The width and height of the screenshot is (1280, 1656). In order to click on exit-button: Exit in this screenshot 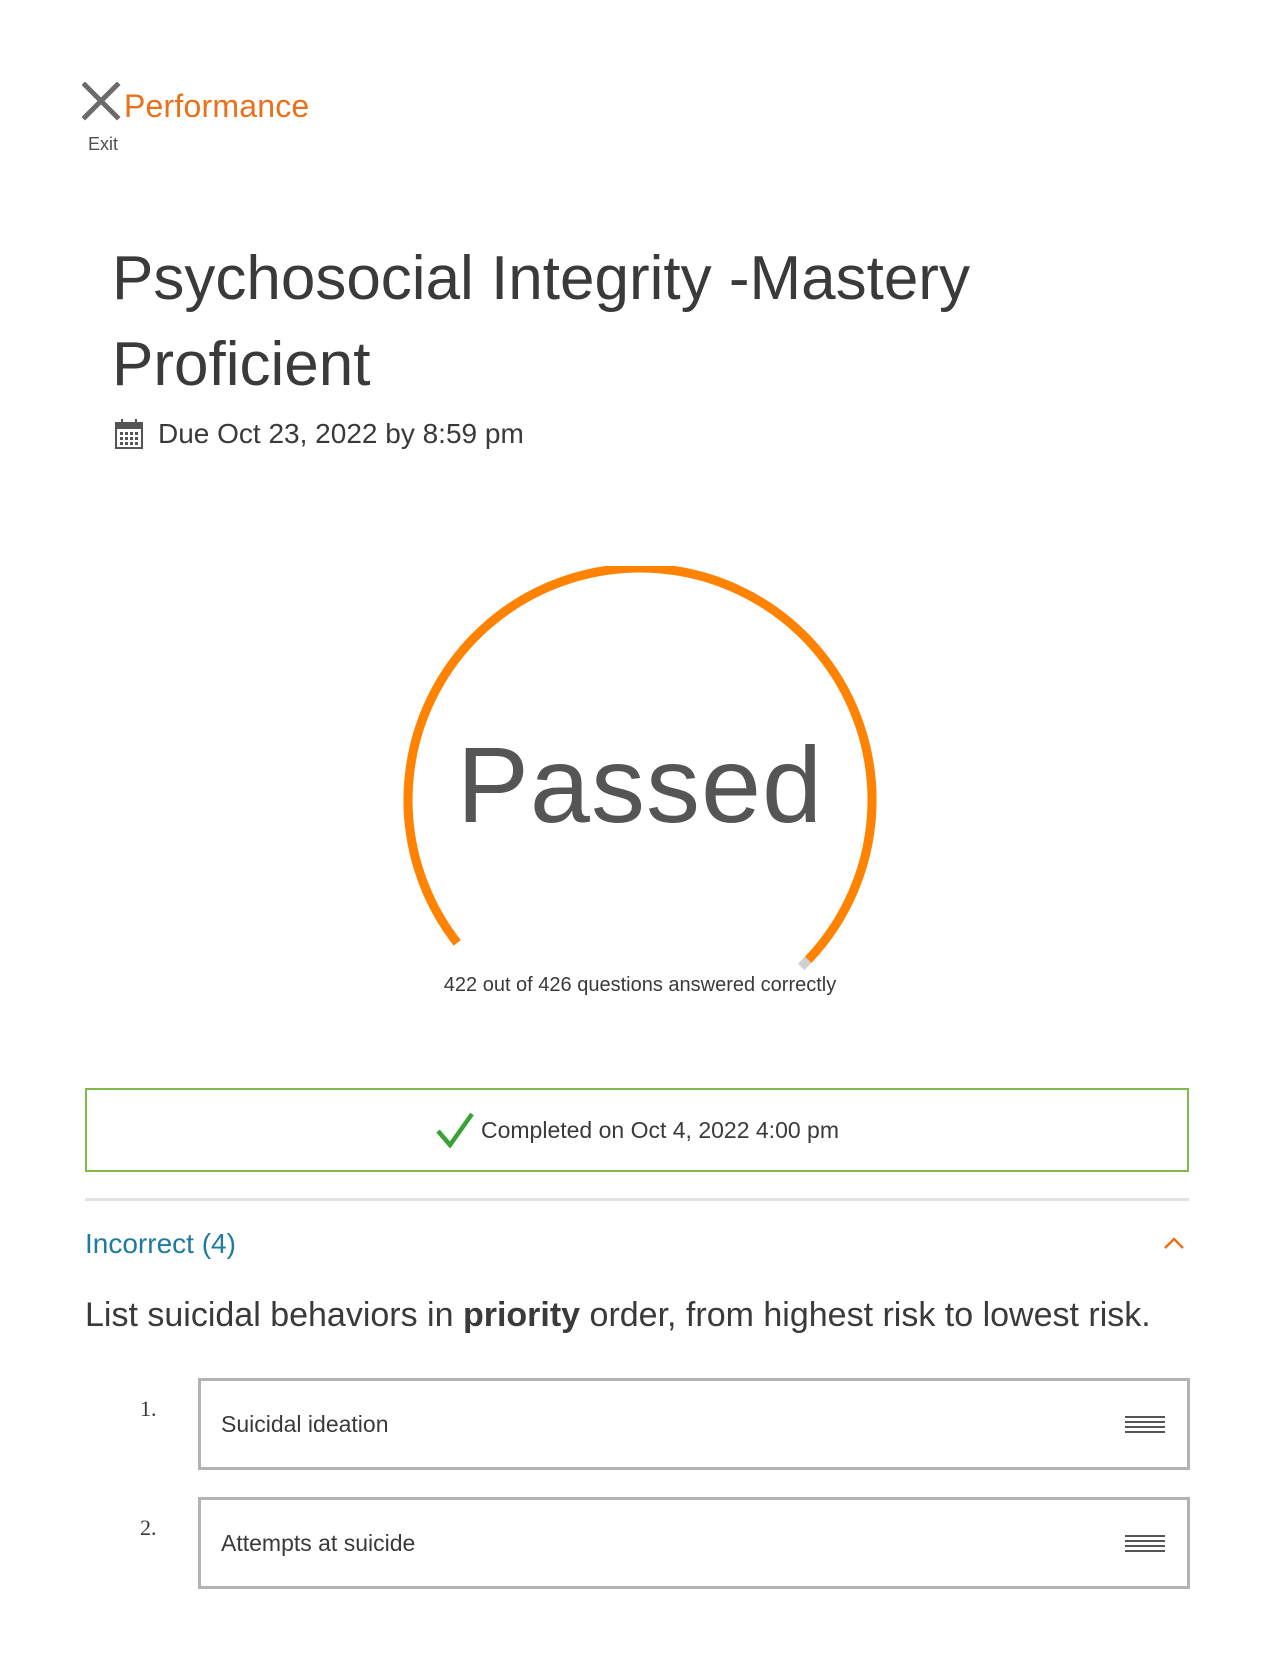, I will do `click(102, 121)`.